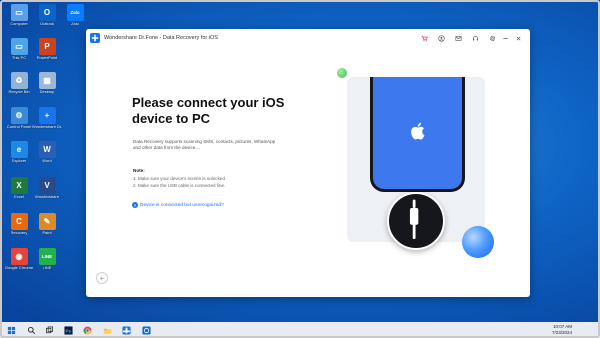 Image resolution: width=600 pixels, height=338 pixels. I want to click on chrome-icon, so click(87, 330).